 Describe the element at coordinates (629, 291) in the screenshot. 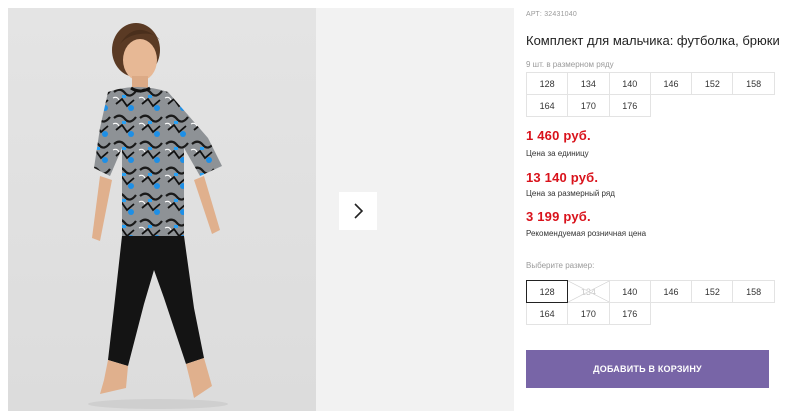

I see `size-option-140: 140` at that location.